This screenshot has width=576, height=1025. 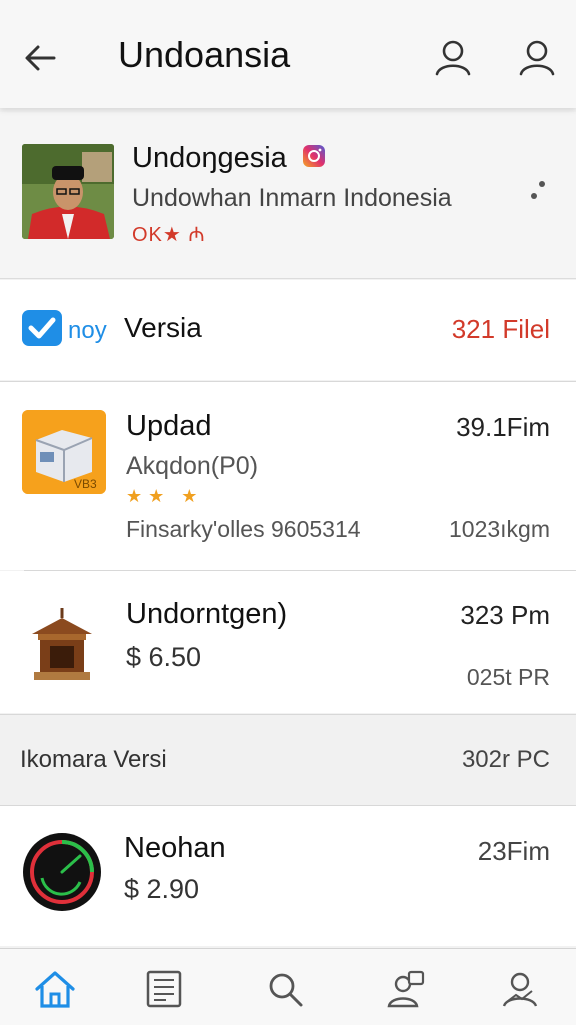 I want to click on app-logo-icon: noy, so click(x=64, y=328).